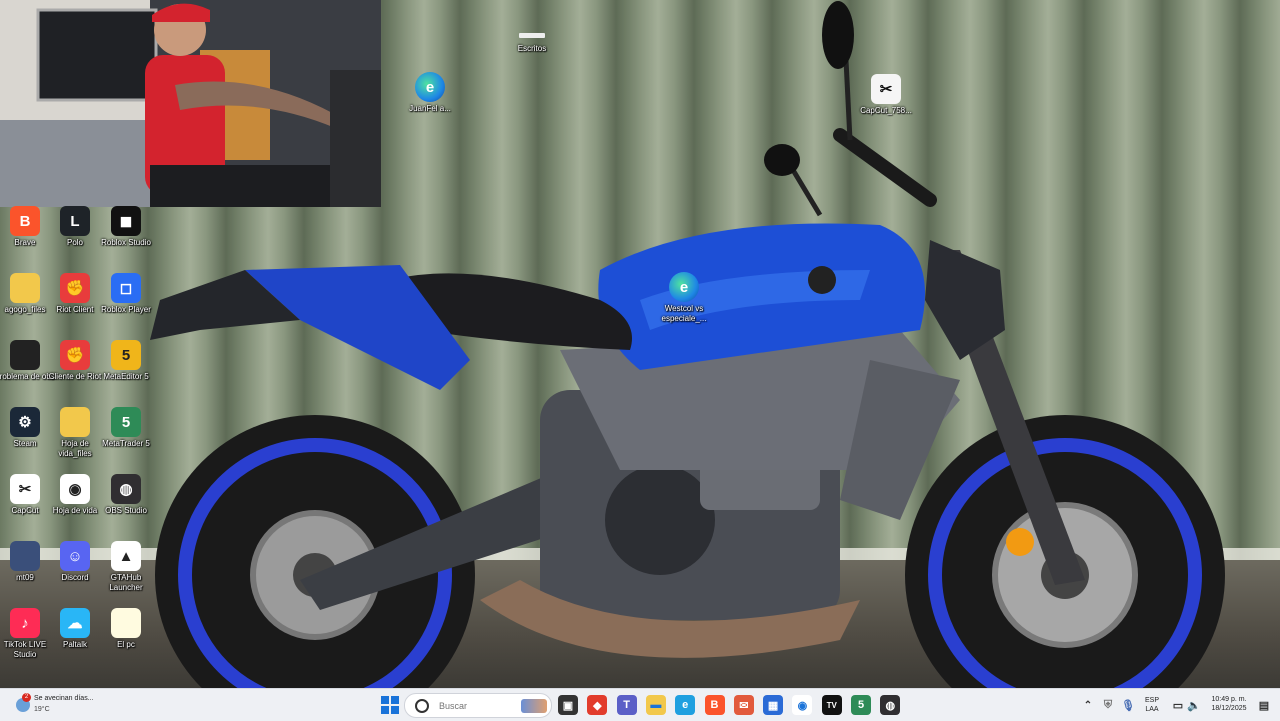 This screenshot has width=1280, height=721. Describe the element at coordinates (1152, 705) in the screenshot. I see `language-indicator: ESP LAA` at that location.